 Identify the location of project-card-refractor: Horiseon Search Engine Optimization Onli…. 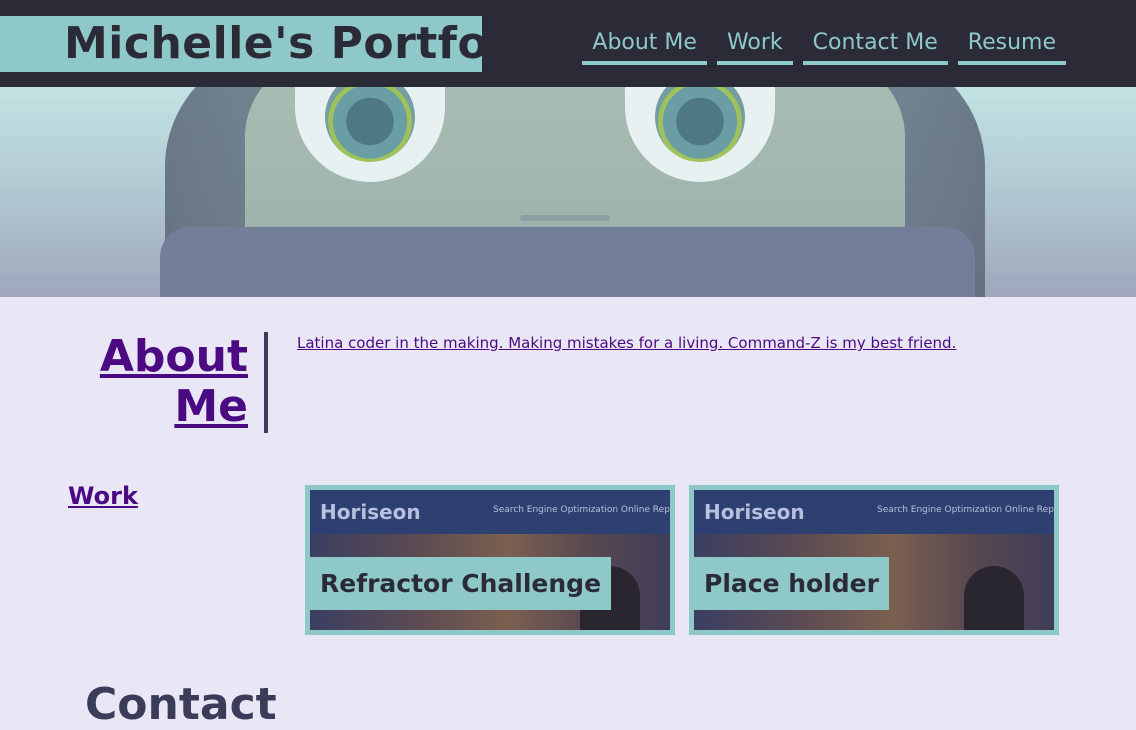
(490, 560).